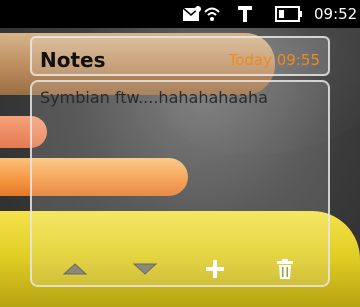  I want to click on usb-icon, so click(245, 14).